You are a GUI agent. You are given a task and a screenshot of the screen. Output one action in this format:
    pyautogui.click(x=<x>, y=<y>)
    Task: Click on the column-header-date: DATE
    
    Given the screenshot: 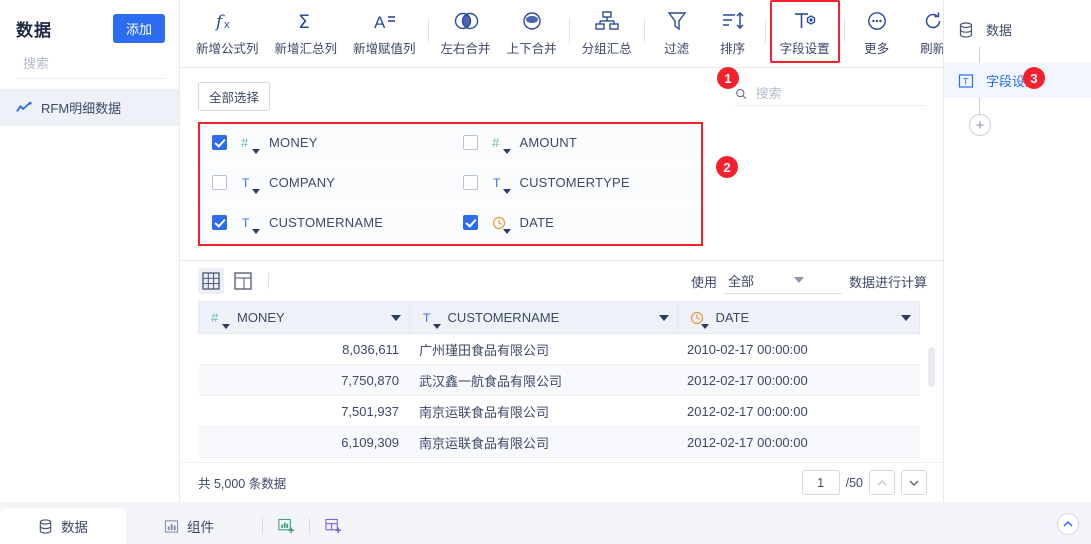 What is the action you would take?
    pyautogui.click(x=799, y=317)
    